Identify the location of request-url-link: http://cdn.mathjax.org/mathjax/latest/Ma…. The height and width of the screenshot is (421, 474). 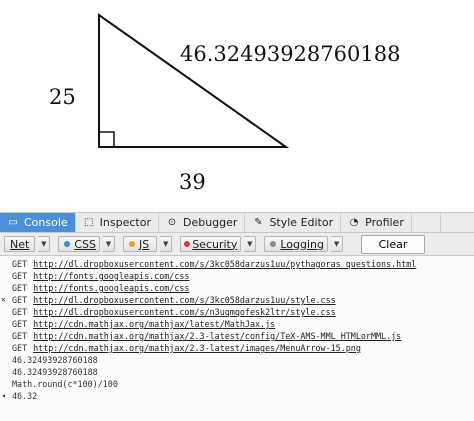
(154, 324).